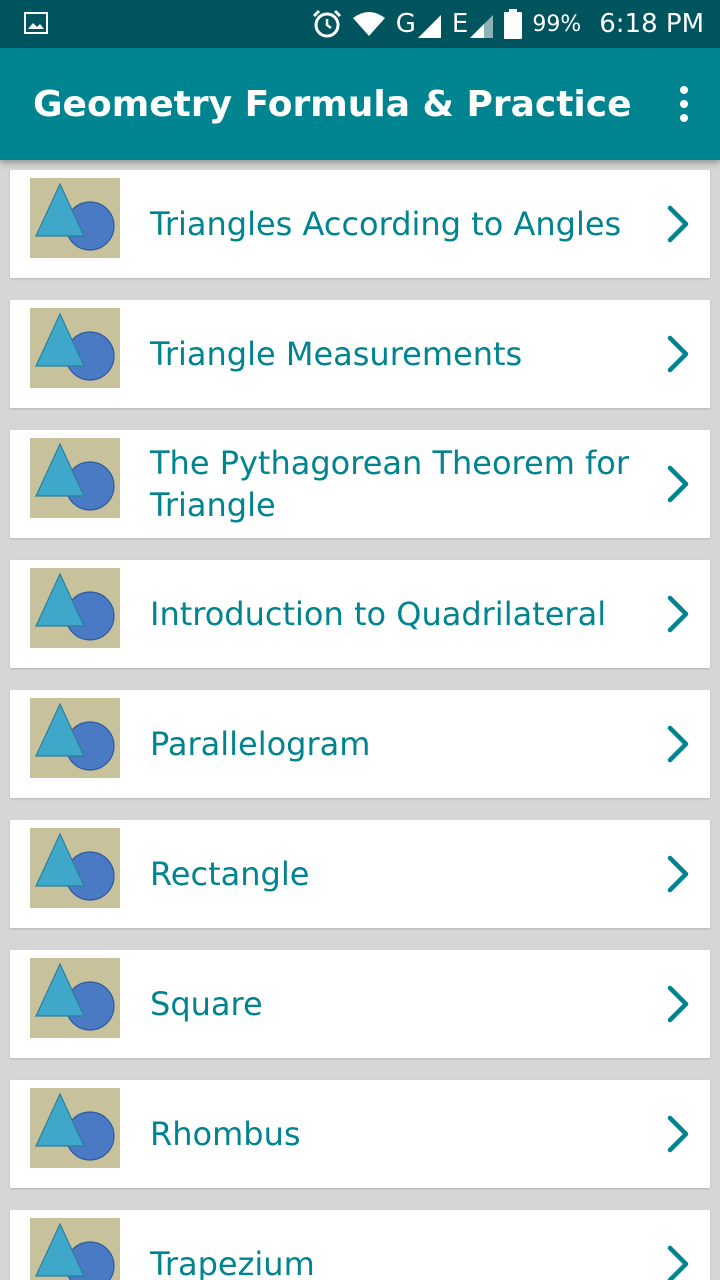 The width and height of the screenshot is (720, 1280). What do you see at coordinates (429, 26) in the screenshot?
I see `cell-signal-icon` at bounding box center [429, 26].